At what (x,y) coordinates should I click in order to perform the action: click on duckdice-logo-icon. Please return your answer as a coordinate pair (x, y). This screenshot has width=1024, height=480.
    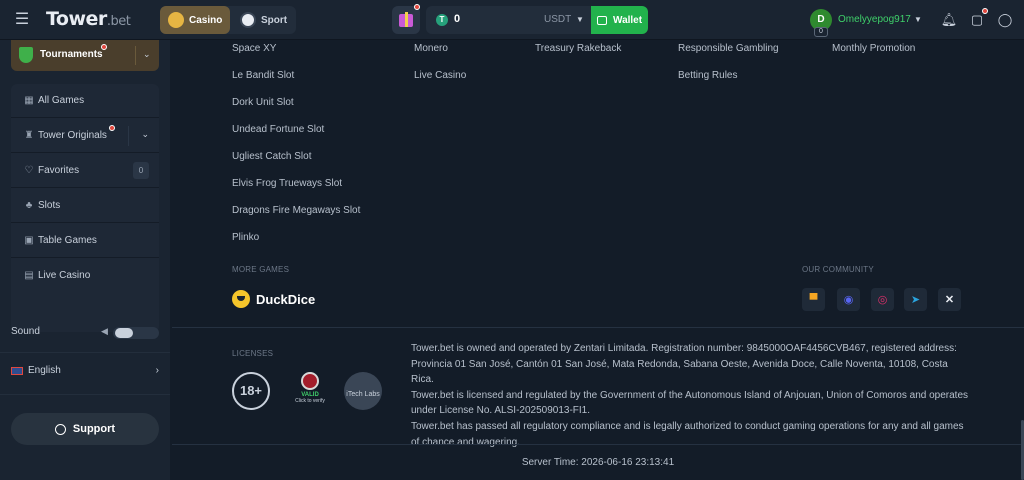
    Looking at the image, I should click on (241, 299).